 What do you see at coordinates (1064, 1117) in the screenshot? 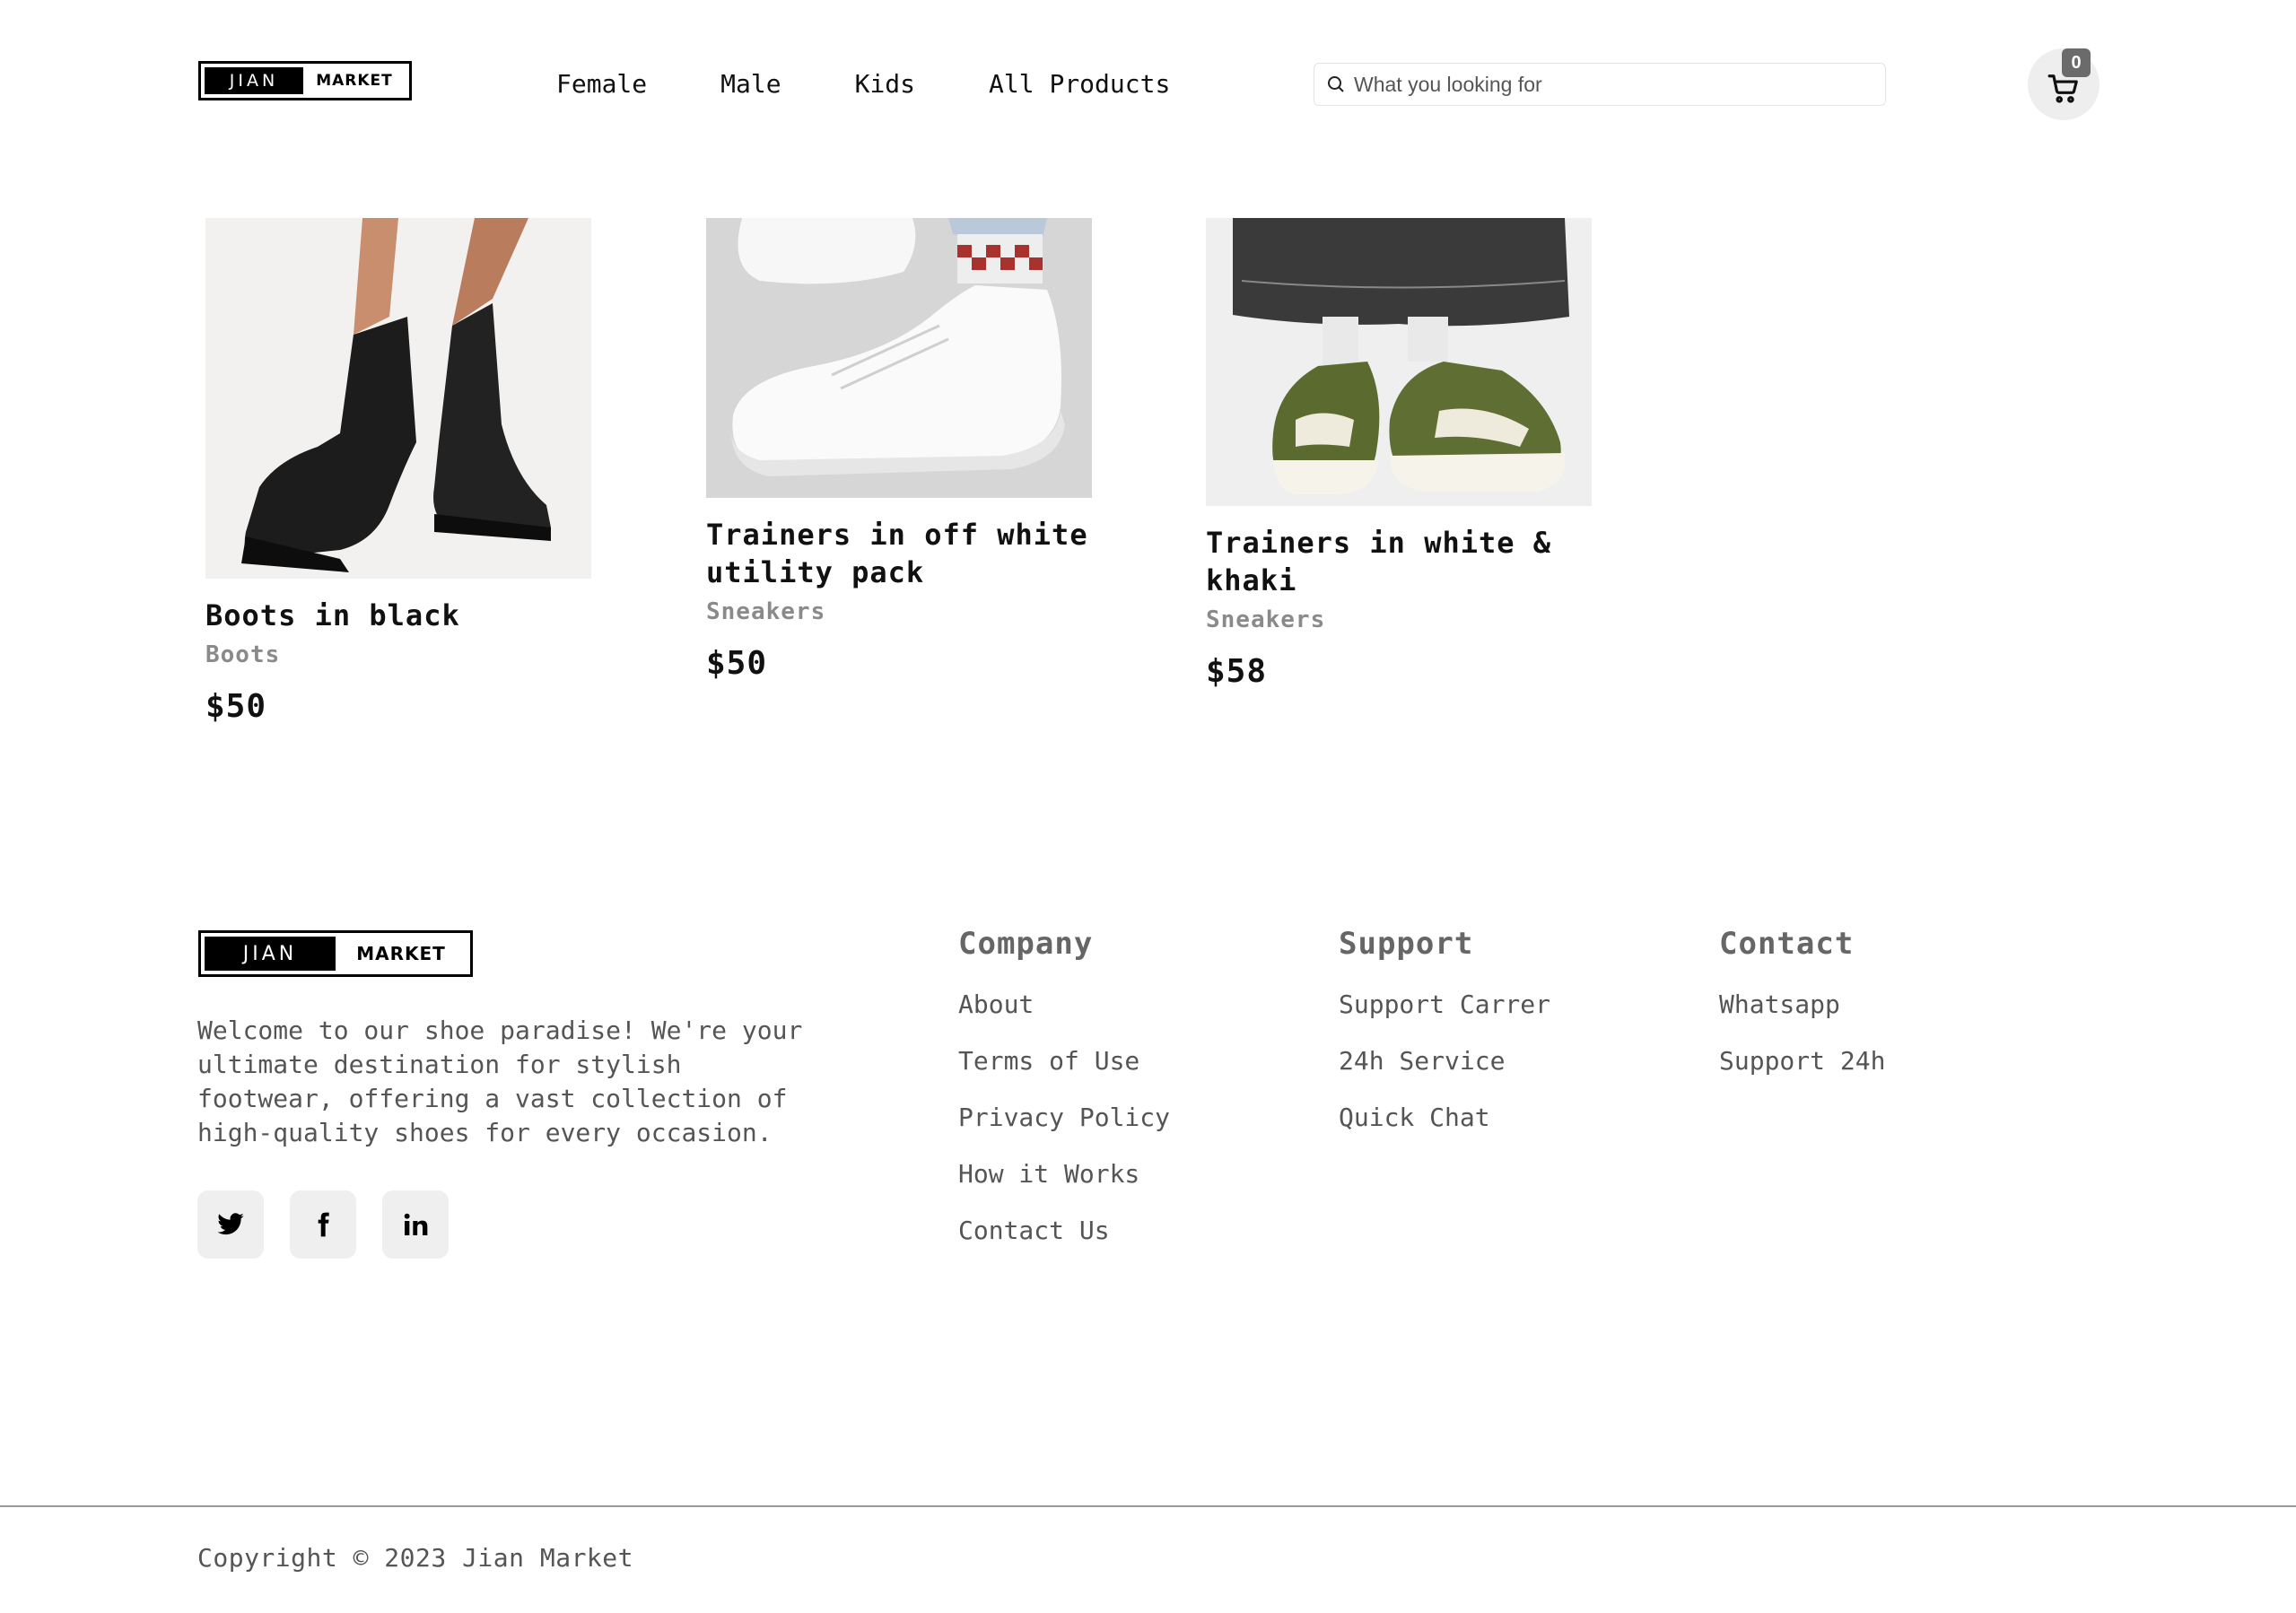
I see `footer-link-privacy: Privacy Policy` at bounding box center [1064, 1117].